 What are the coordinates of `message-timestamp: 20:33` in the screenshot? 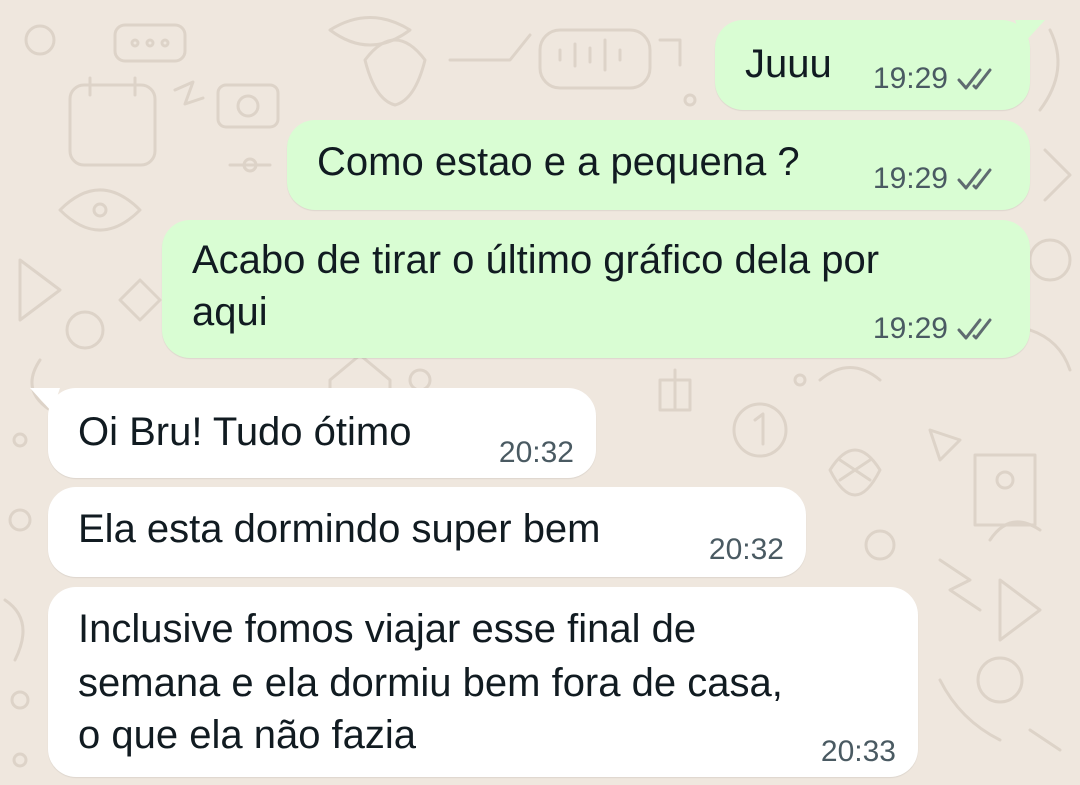 It's located at (858, 751).